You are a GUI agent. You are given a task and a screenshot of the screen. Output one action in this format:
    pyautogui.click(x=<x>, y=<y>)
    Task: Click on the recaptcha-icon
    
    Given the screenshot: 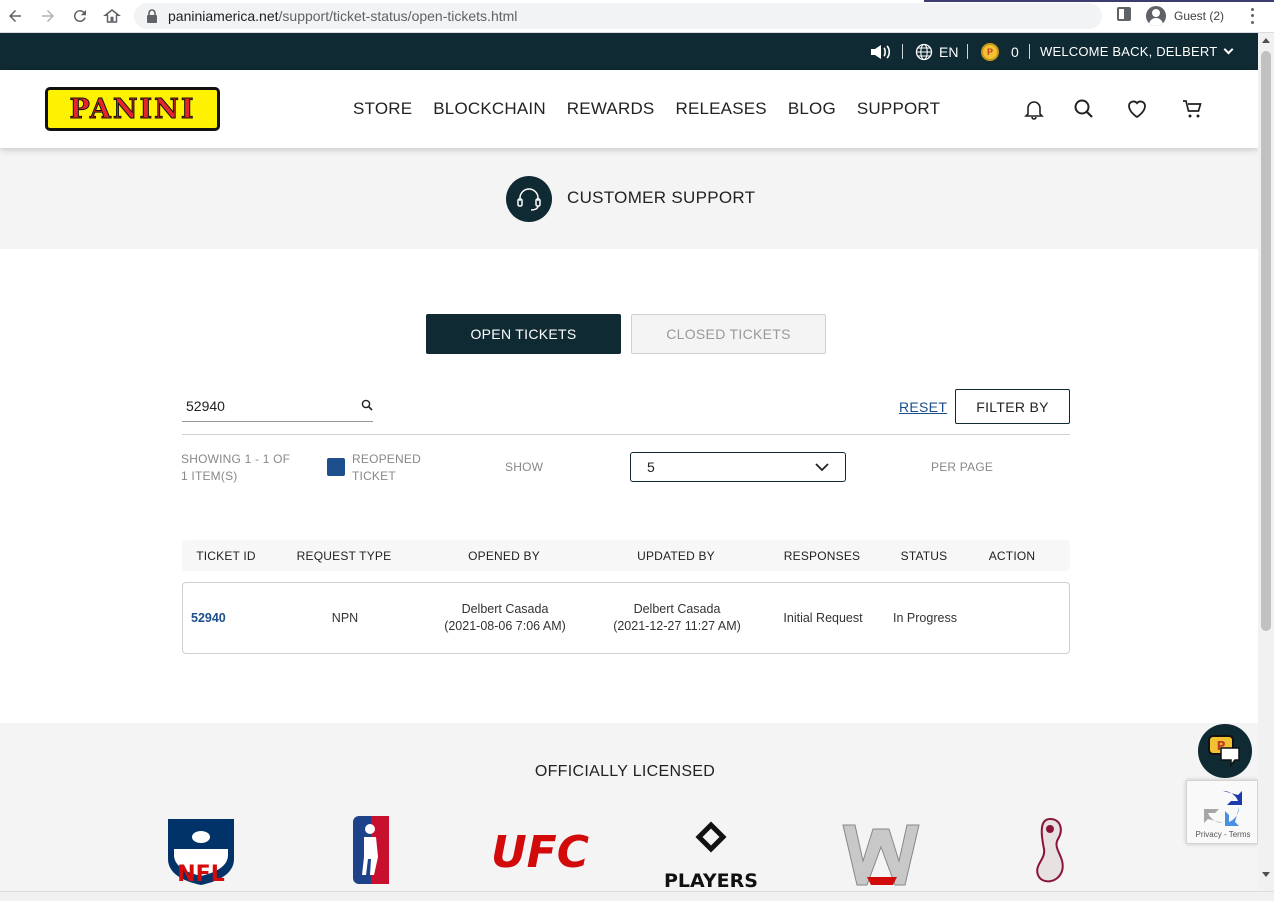 What is the action you would take?
    pyautogui.click(x=1223, y=808)
    